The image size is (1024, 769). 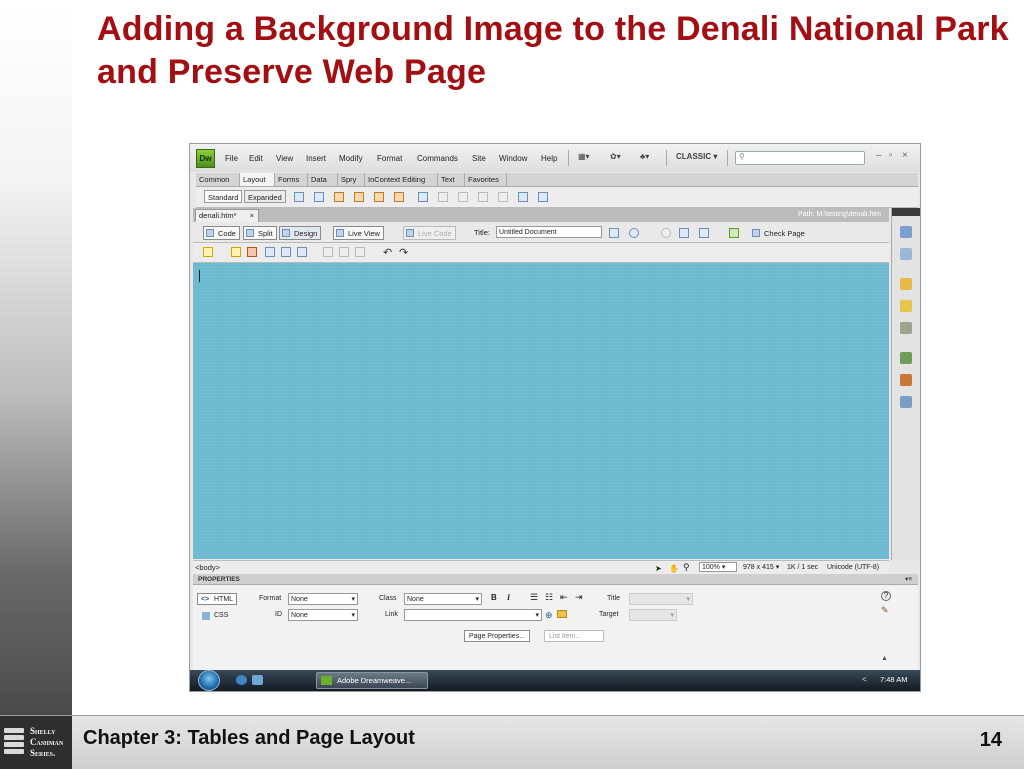 What do you see at coordinates (221, 233) in the screenshot?
I see `code-view-button: Code` at bounding box center [221, 233].